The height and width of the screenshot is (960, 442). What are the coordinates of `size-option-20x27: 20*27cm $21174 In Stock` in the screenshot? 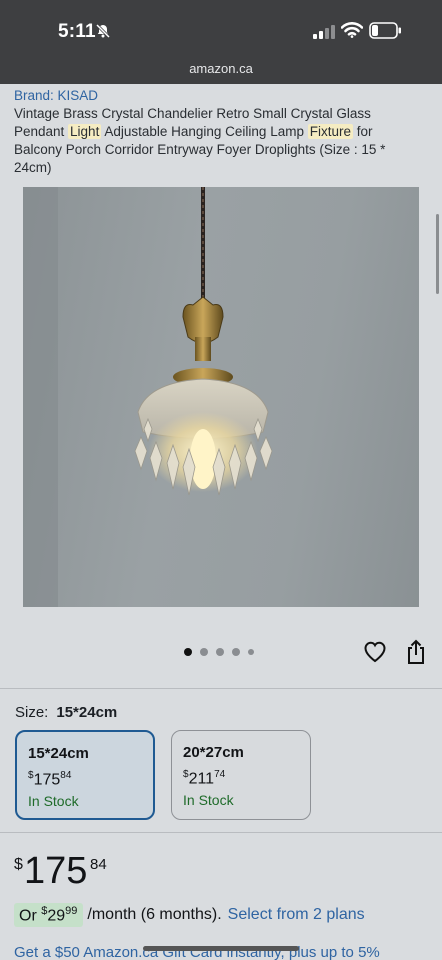 It's located at (241, 775).